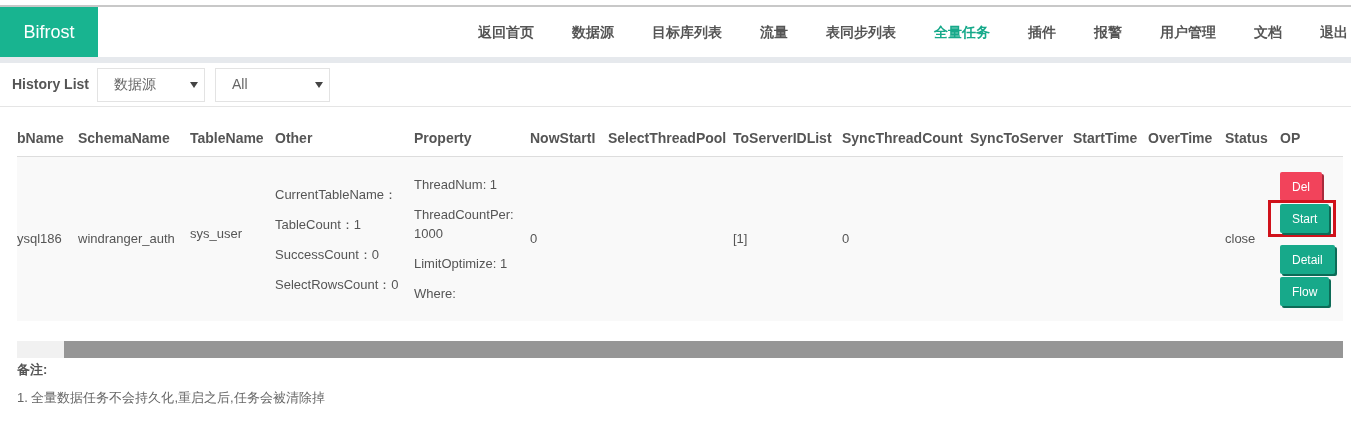 This screenshot has width=1351, height=424. I want to click on filter-label: History List, so click(50, 84).